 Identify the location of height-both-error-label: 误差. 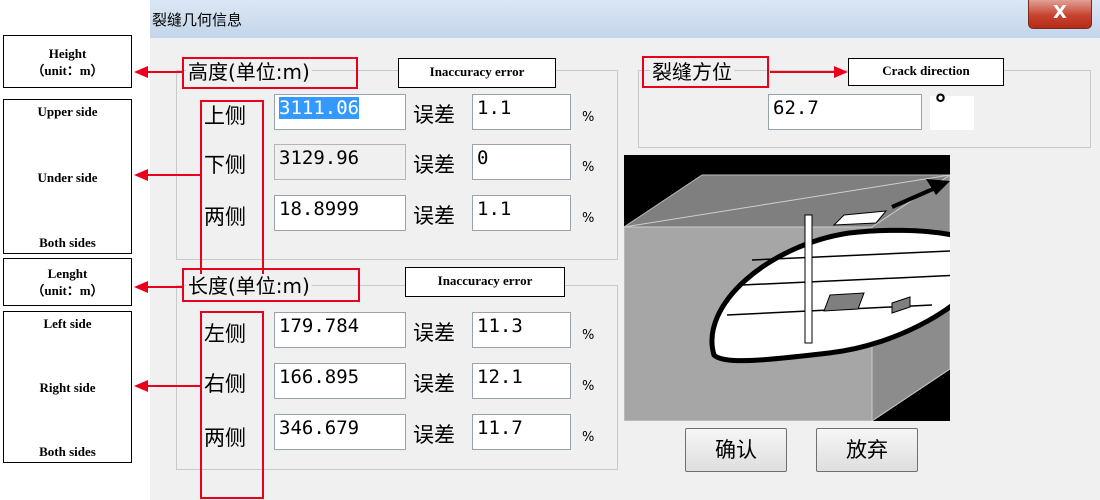
(434, 216).